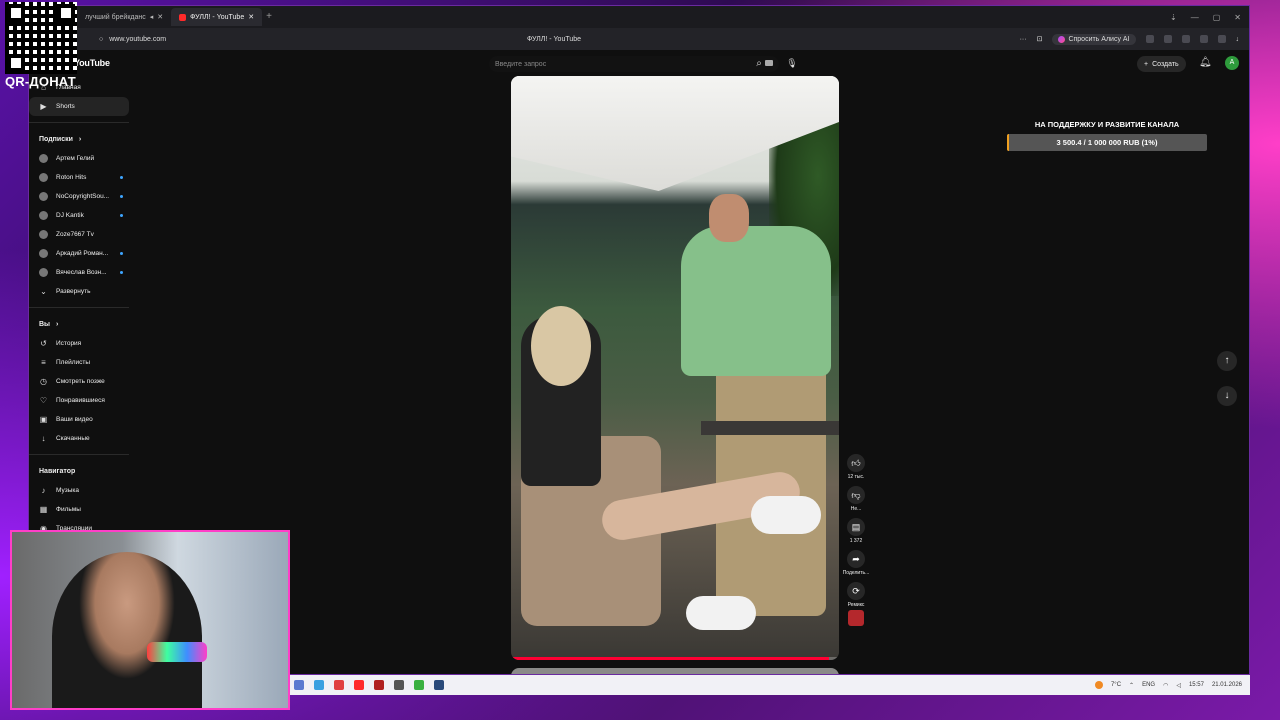 The width and height of the screenshot is (1280, 720). What do you see at coordinates (1098, 685) in the screenshot?
I see `weather-icon` at bounding box center [1098, 685].